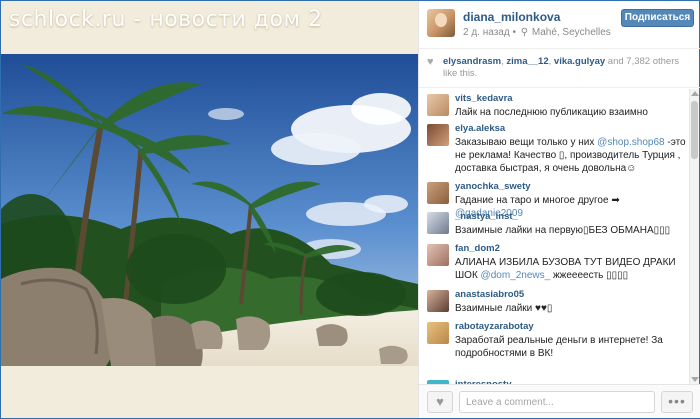  What do you see at coordinates (537, 200) in the screenshot?
I see `comment-body: Гадание на таро и многое другое ➡` at bounding box center [537, 200].